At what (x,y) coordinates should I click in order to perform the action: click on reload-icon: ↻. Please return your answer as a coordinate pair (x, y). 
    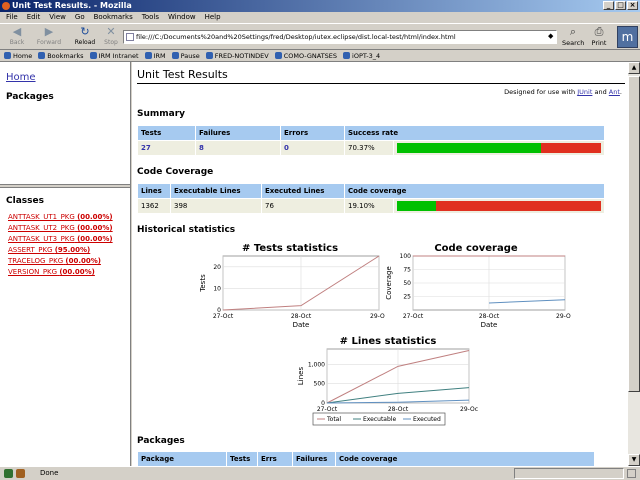
    Looking at the image, I should click on (85, 31).